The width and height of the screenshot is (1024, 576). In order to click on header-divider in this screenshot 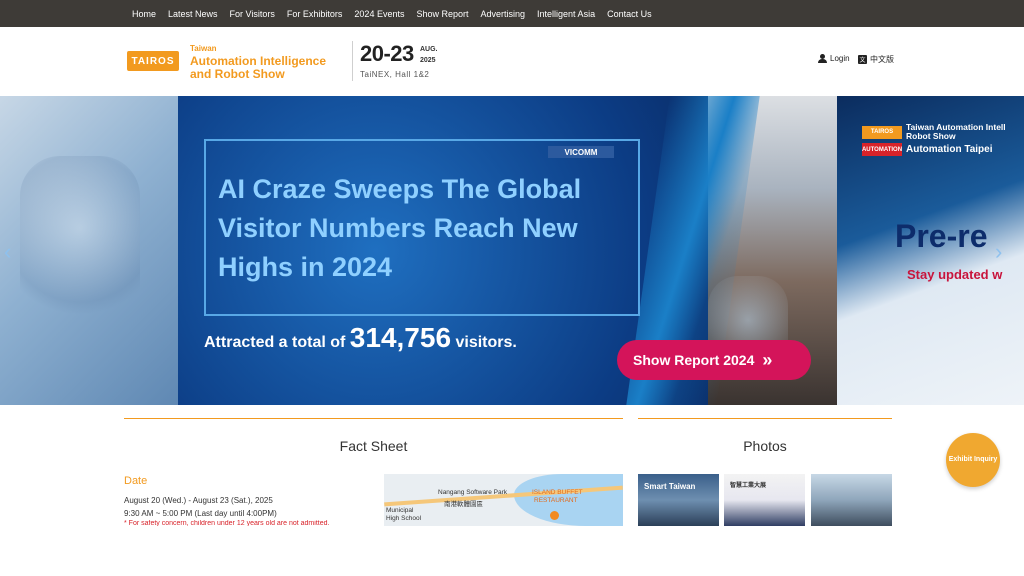, I will do `click(352, 61)`.